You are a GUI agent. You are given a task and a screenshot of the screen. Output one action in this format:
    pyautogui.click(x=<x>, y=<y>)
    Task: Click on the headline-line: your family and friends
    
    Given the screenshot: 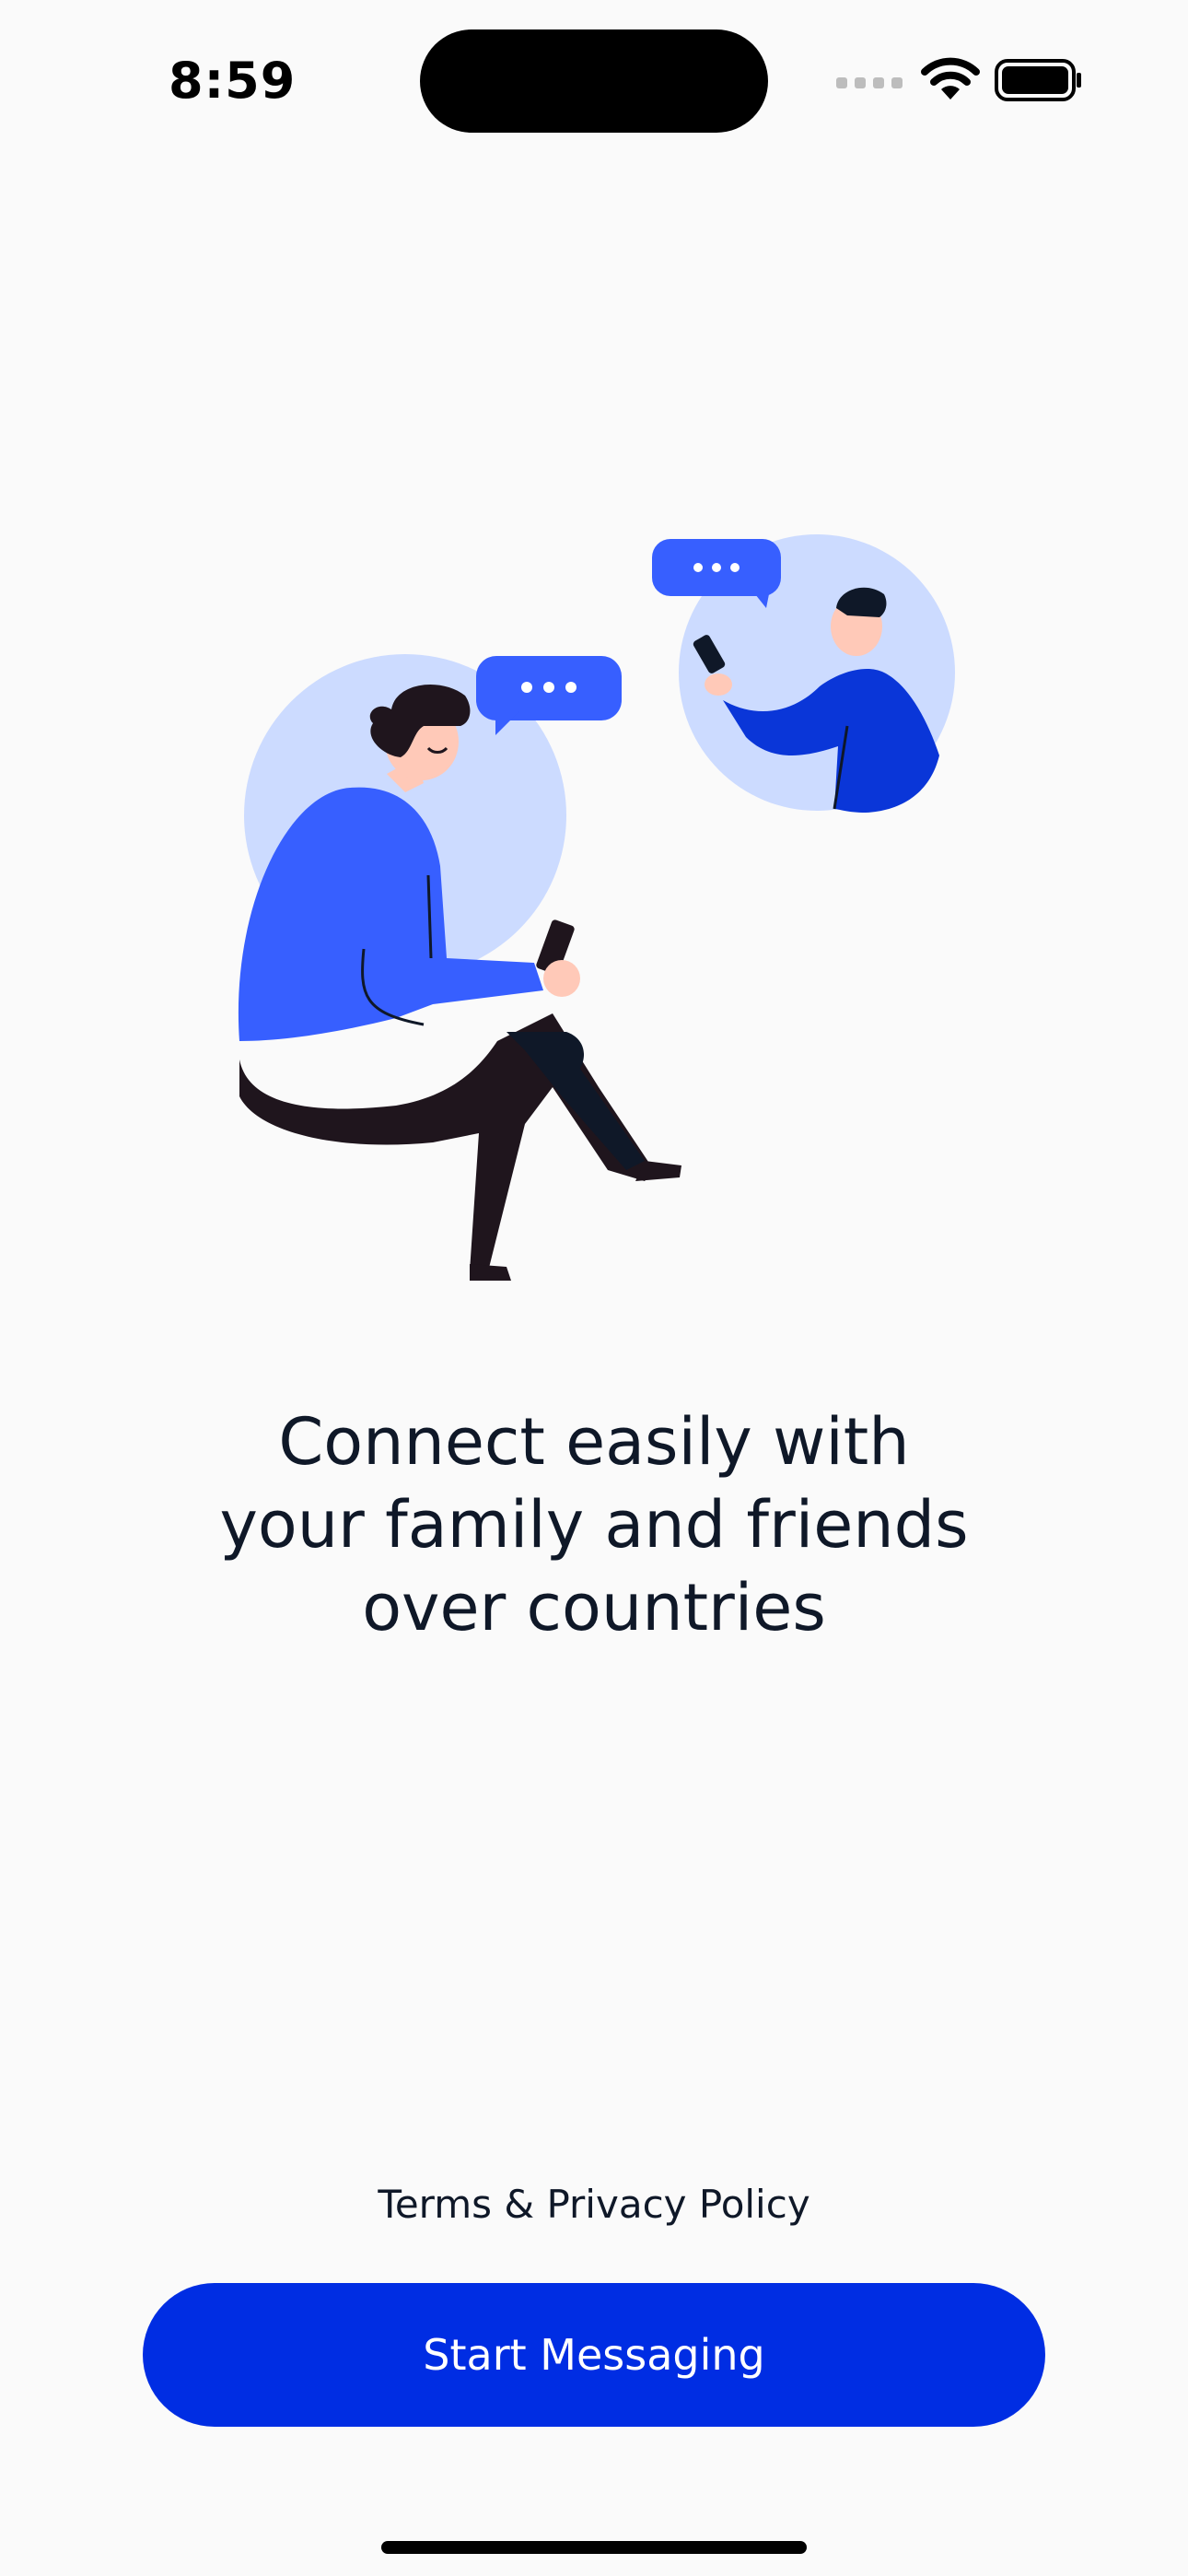 What is the action you would take?
    pyautogui.click(x=594, y=1525)
    